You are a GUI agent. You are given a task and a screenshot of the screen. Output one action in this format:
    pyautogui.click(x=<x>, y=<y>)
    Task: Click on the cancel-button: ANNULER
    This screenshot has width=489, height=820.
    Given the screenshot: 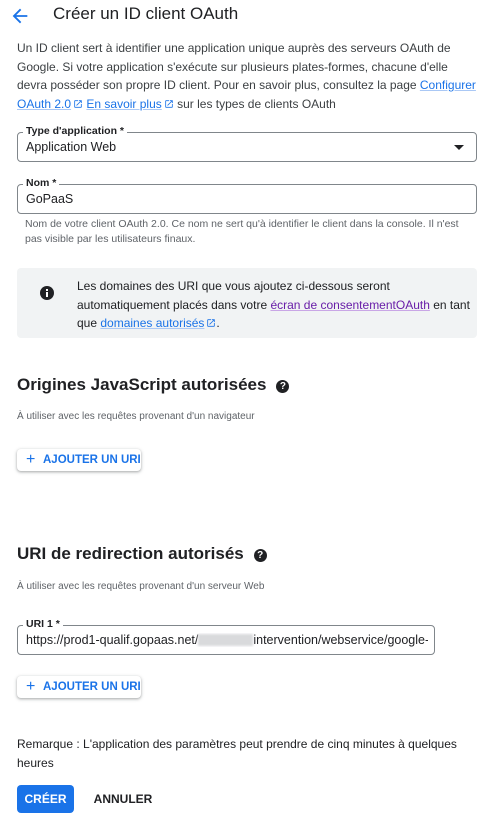 What is the action you would take?
    pyautogui.click(x=123, y=799)
    